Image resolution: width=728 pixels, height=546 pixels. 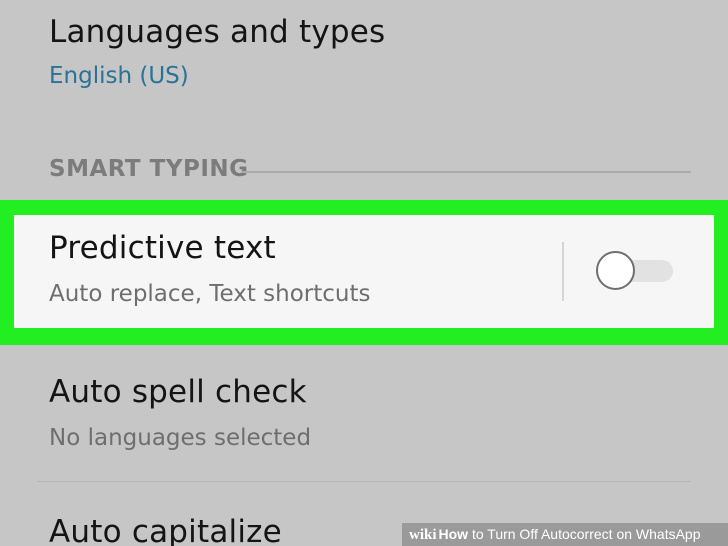 I want to click on wikihow-how: How, so click(x=453, y=534).